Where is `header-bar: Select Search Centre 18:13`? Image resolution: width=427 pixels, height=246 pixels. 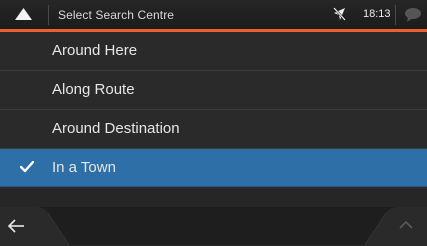
header-bar: Select Search Centre 18:13 is located at coordinates (213, 16).